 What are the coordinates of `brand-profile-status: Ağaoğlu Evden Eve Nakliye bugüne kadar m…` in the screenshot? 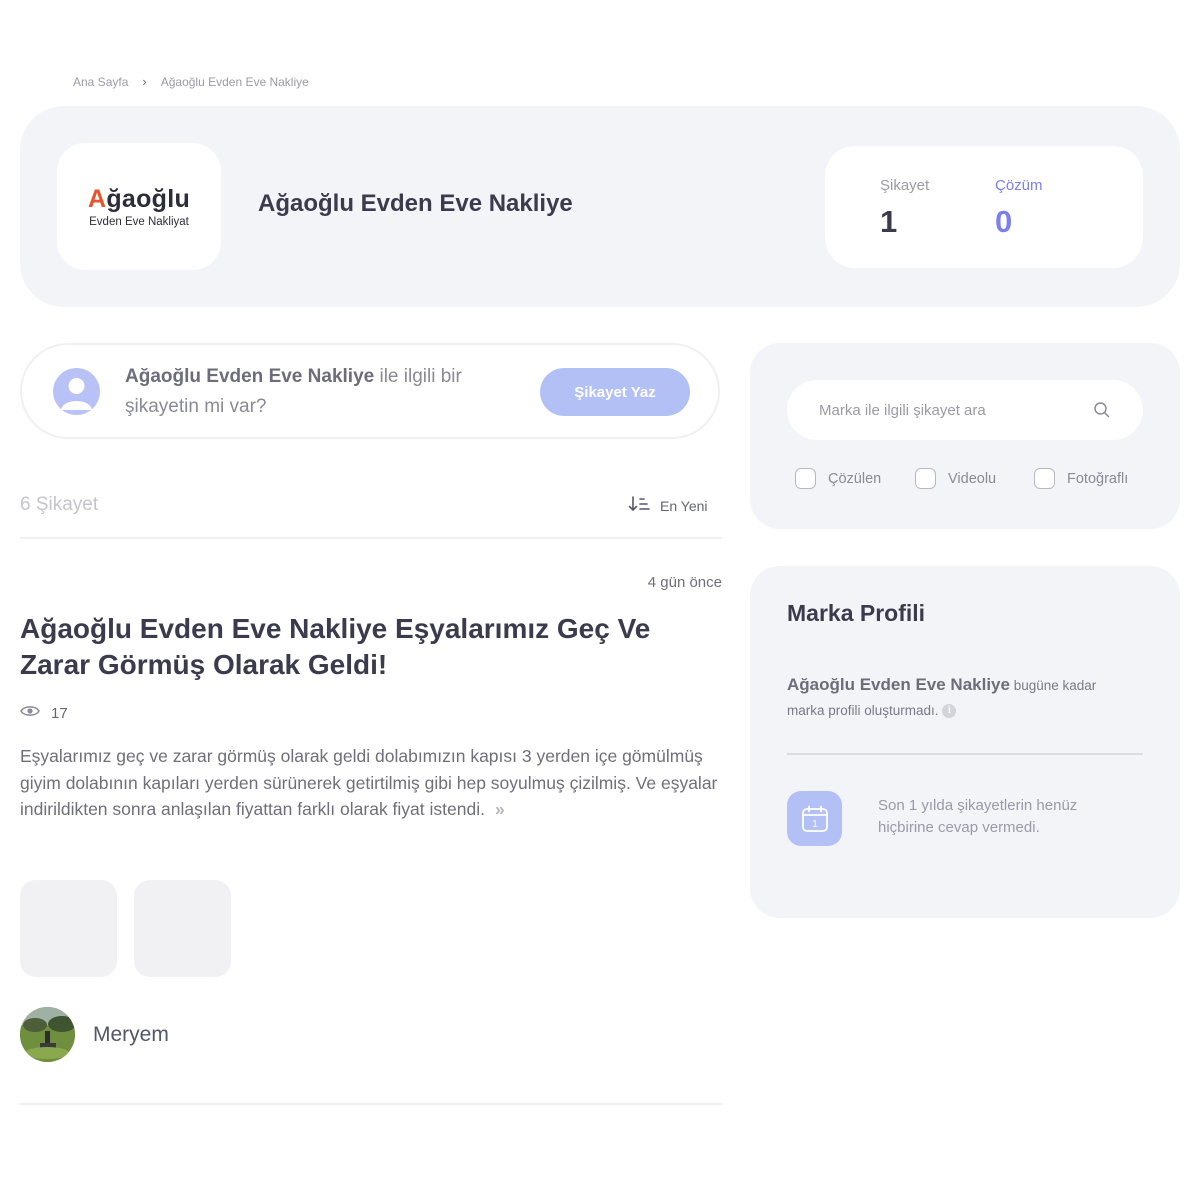 It's located at (942, 697).